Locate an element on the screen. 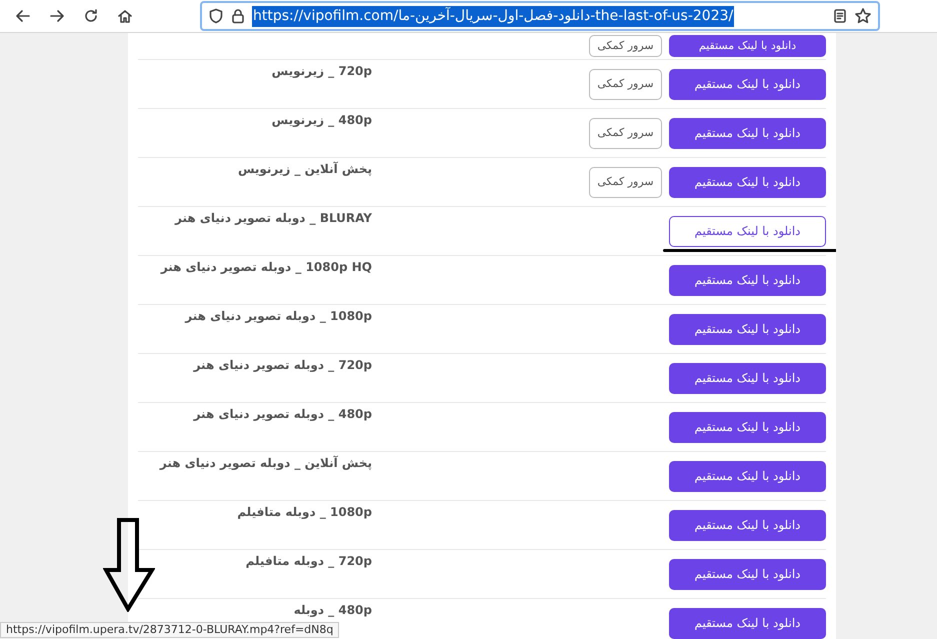  address-bar: https://vipofilm.com/دانلود-فصل-اول-سریال-آخرین-ما-the-last-of-us-2023/ is located at coordinates (540, 16).